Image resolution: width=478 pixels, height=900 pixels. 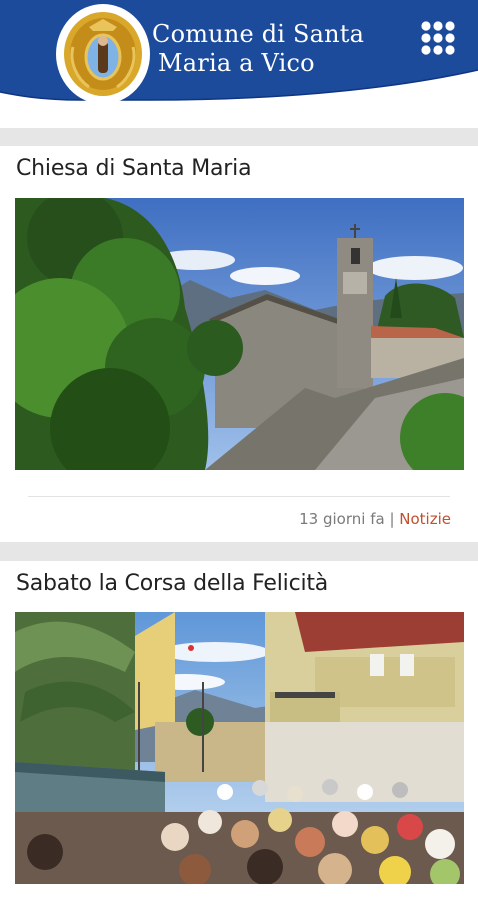 What do you see at coordinates (239, 496) in the screenshot?
I see `card-divider` at bounding box center [239, 496].